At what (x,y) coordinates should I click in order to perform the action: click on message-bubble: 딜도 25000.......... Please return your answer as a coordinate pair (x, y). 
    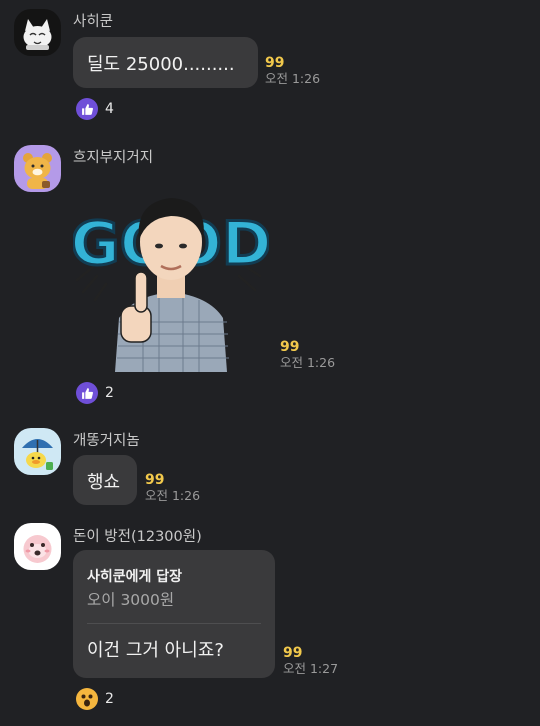
    Looking at the image, I should click on (165, 62).